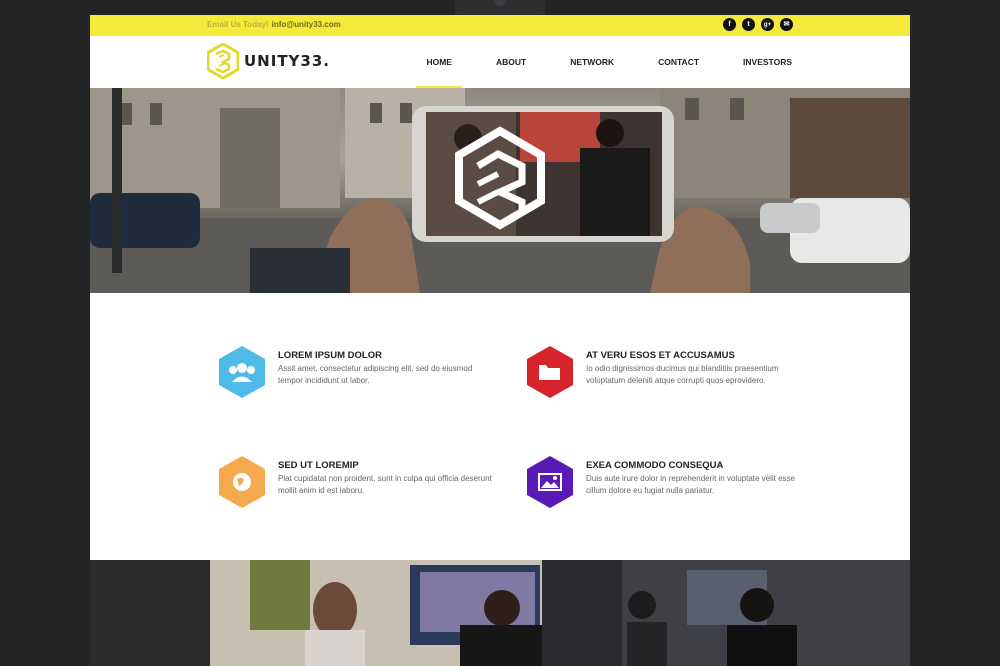 The width and height of the screenshot is (1000, 666). Describe the element at coordinates (242, 372) in the screenshot. I see `users-icon` at that location.